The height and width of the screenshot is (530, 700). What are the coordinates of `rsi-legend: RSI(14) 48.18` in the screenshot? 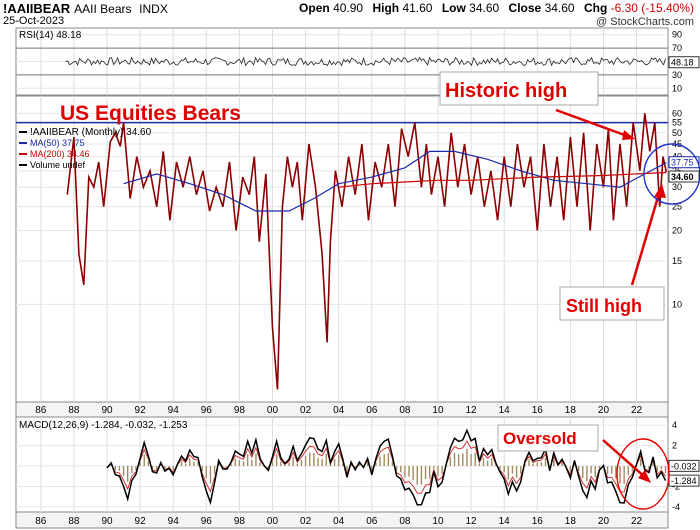 It's located at (50, 35).